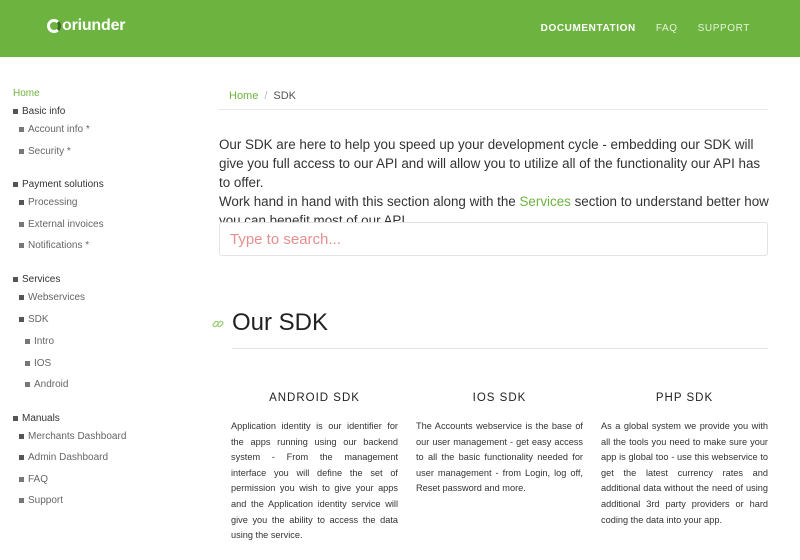 The width and height of the screenshot is (800, 560). Describe the element at coordinates (400, 28) in the screenshot. I see `top-navbar: oriunder DOCUMENTATION FAQ SUPPORT` at that location.